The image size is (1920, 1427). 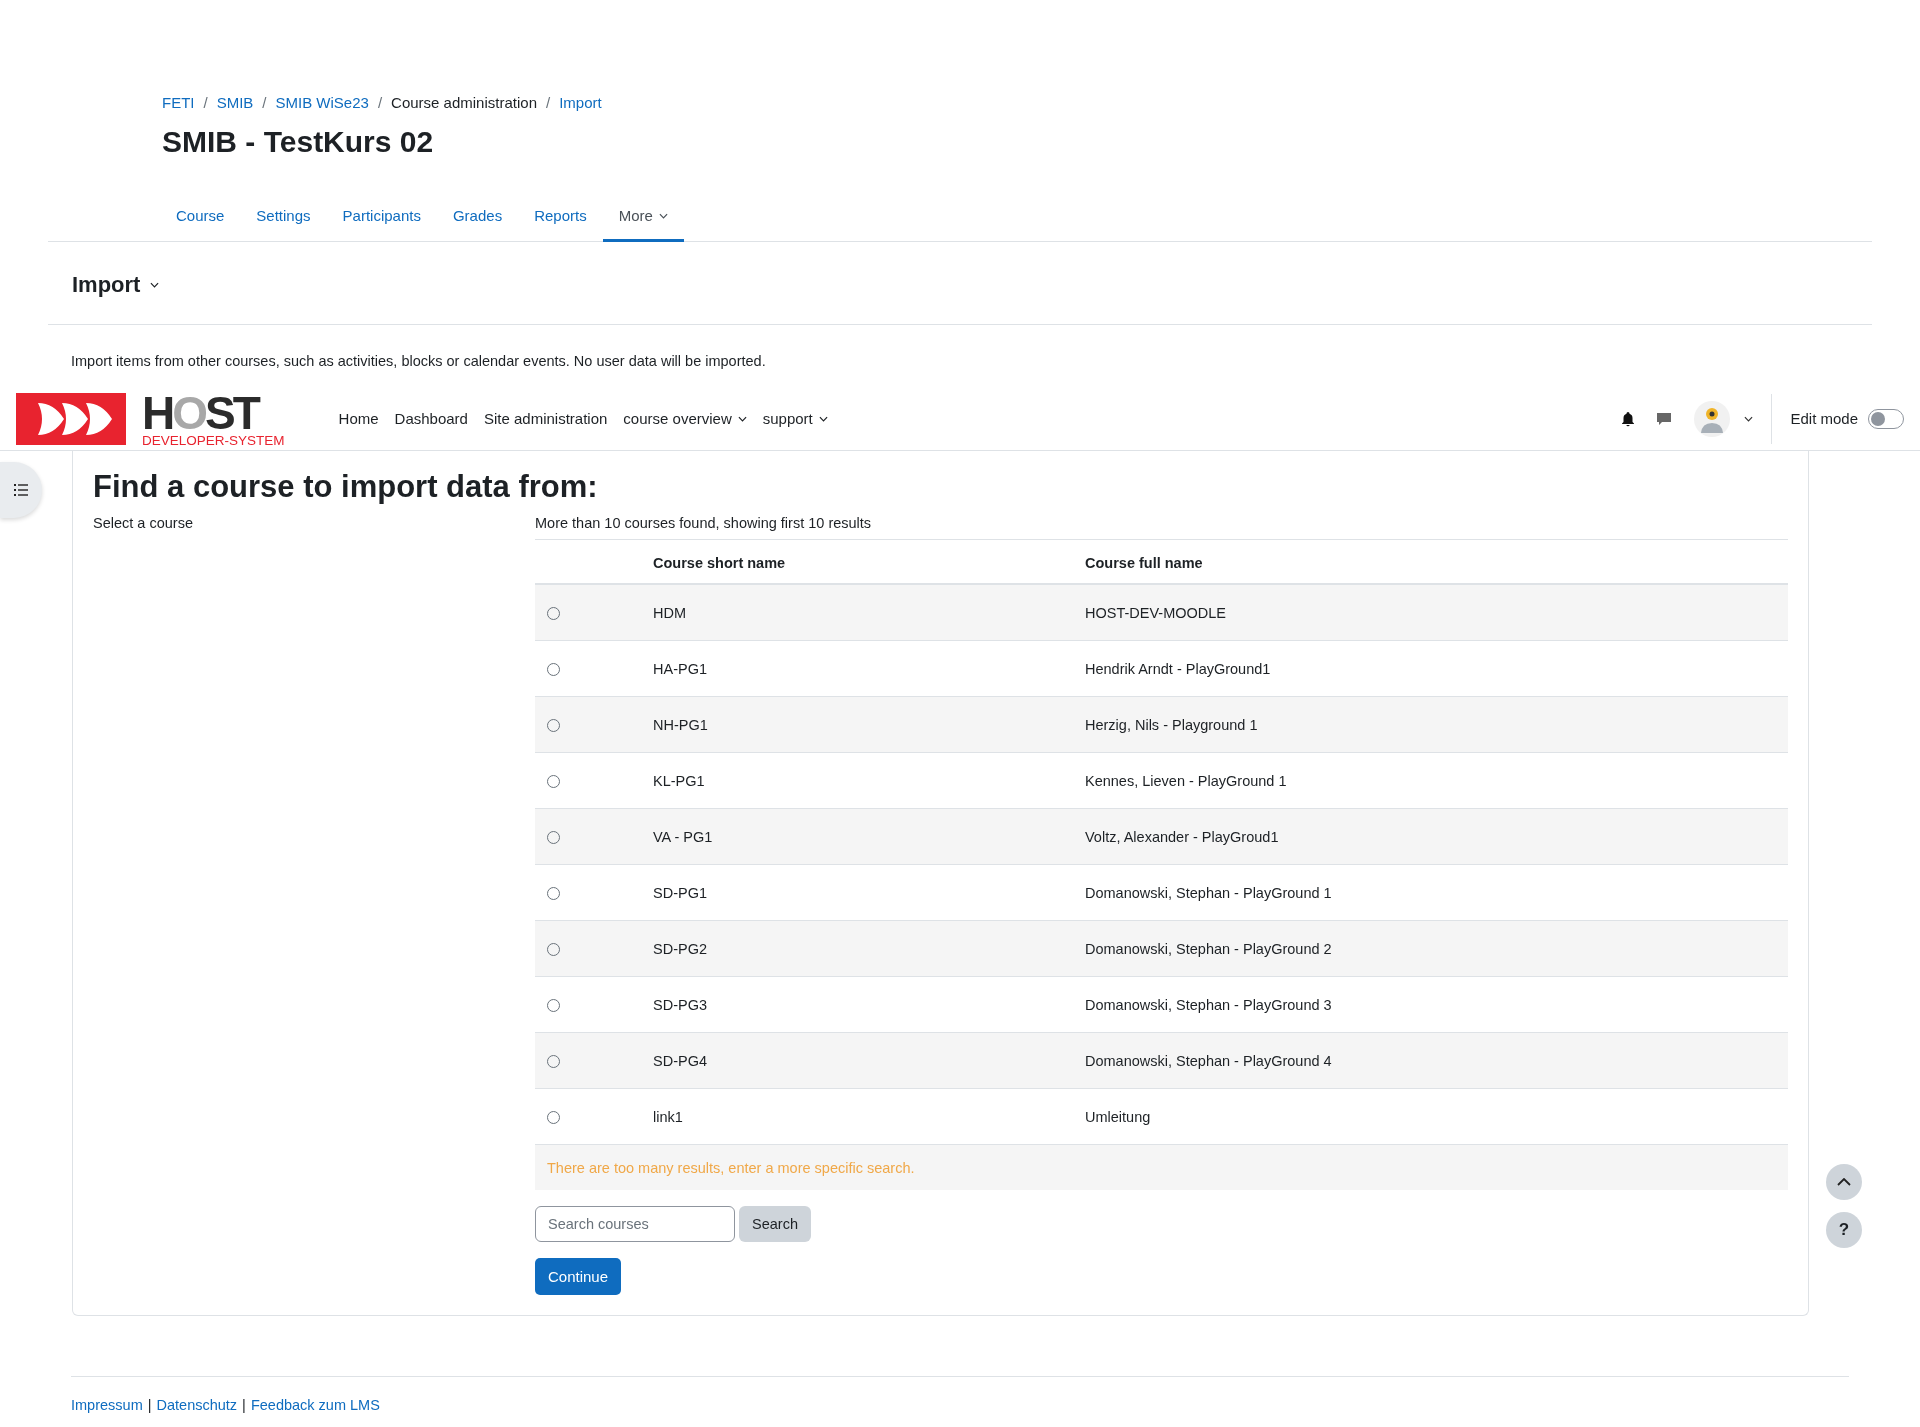 What do you see at coordinates (322, 102) in the screenshot?
I see `breadcrumb-link: SMIB WiSe23` at bounding box center [322, 102].